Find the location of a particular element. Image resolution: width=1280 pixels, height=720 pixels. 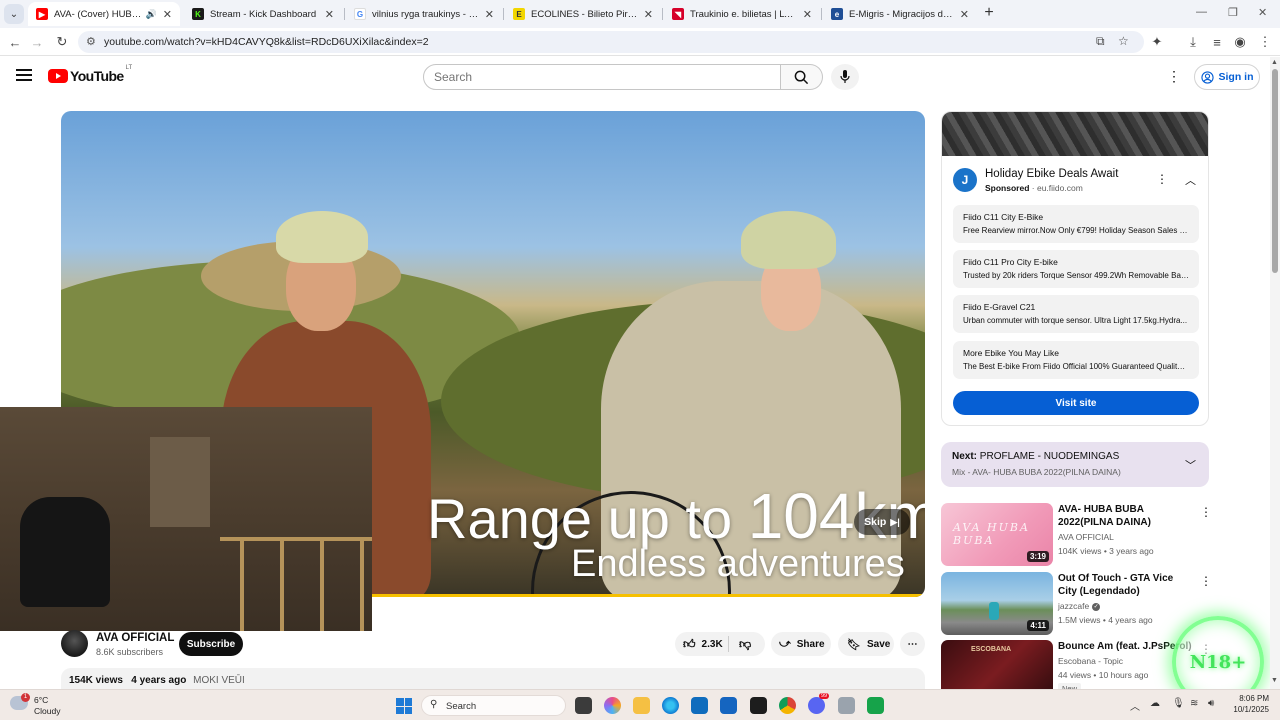

skip-ad-button: Skip ▶| is located at coordinates (882, 522).